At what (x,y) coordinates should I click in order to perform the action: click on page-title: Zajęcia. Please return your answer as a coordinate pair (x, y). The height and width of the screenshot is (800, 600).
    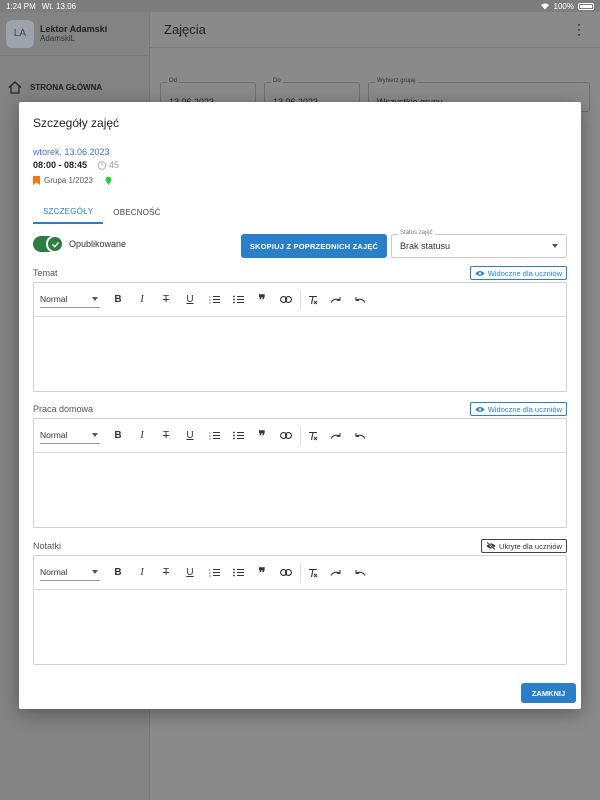
    Looking at the image, I should click on (185, 29).